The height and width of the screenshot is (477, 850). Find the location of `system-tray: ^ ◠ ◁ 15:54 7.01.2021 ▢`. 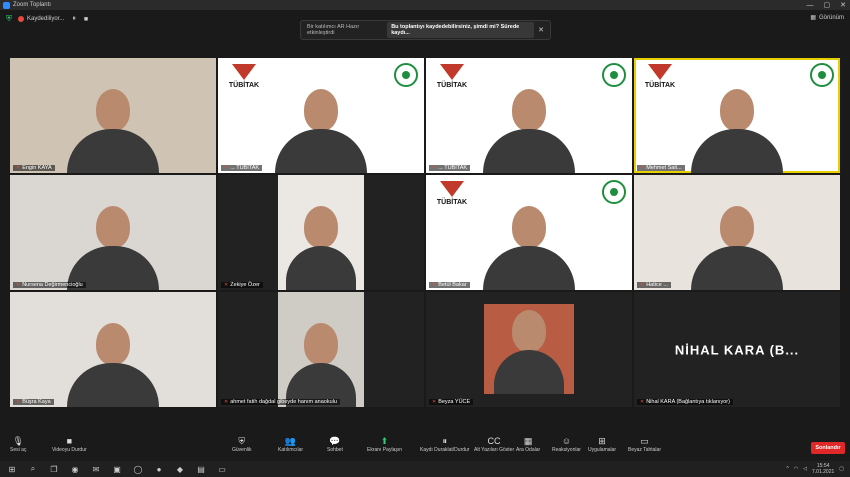

system-tray: ^ ◠ ◁ 15:54 7.01.2021 ▢ is located at coordinates (815, 469).